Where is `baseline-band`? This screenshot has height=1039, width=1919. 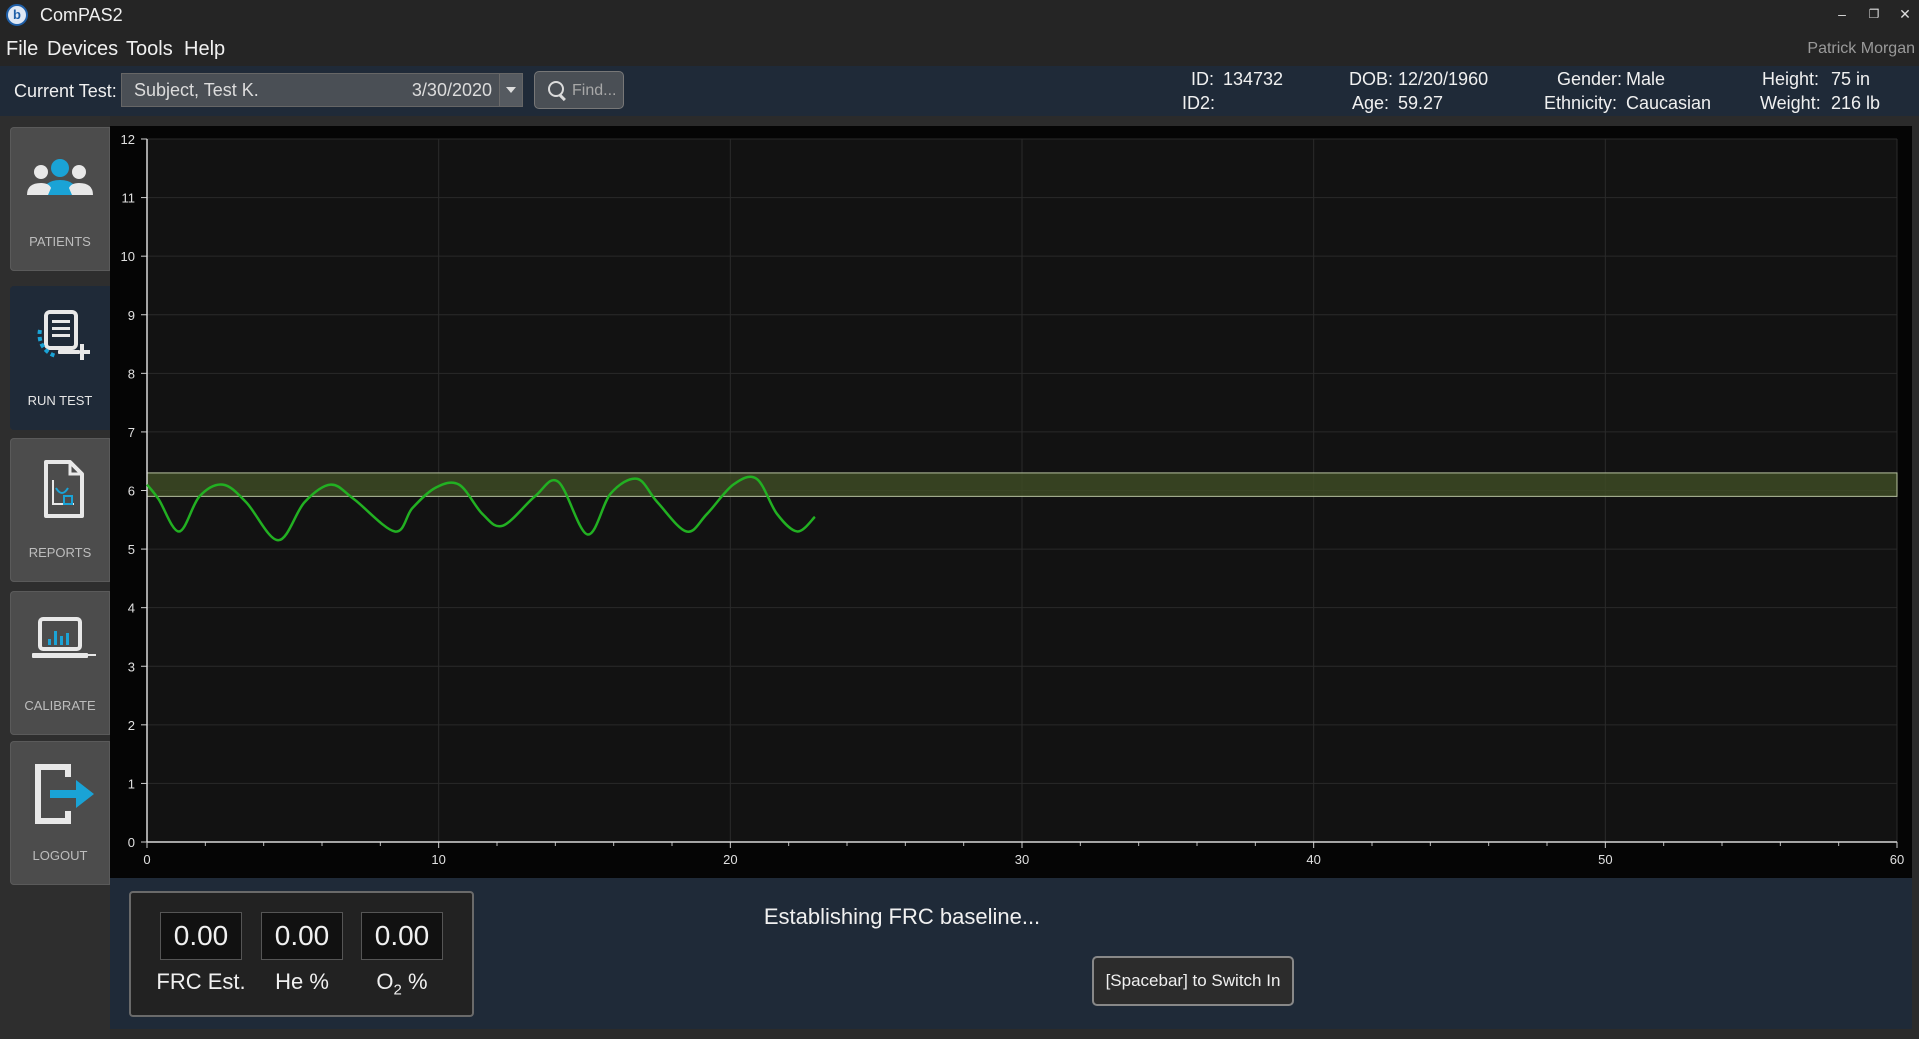
baseline-band is located at coordinates (1022, 484).